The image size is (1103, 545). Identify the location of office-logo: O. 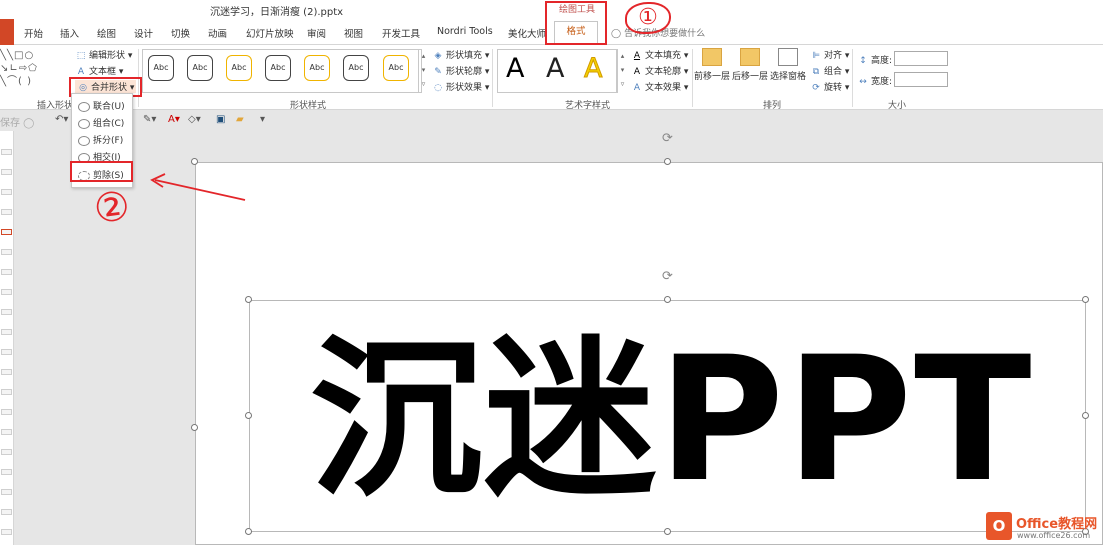
(999, 526).